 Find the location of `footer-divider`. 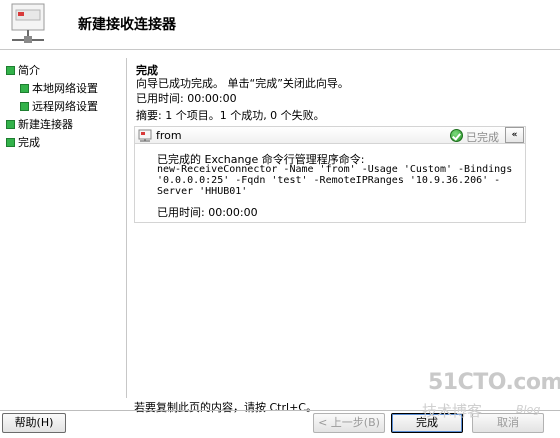

footer-divider is located at coordinates (280, 410).